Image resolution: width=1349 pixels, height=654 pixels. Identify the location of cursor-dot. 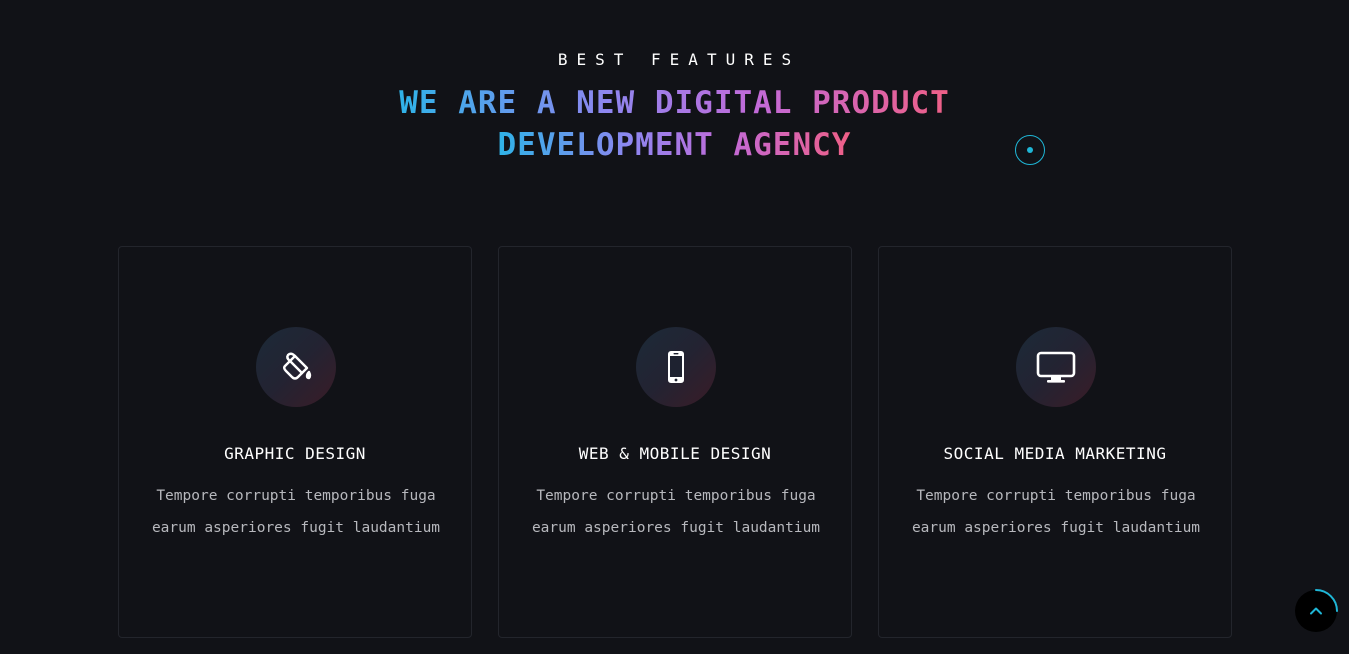
(1030, 150).